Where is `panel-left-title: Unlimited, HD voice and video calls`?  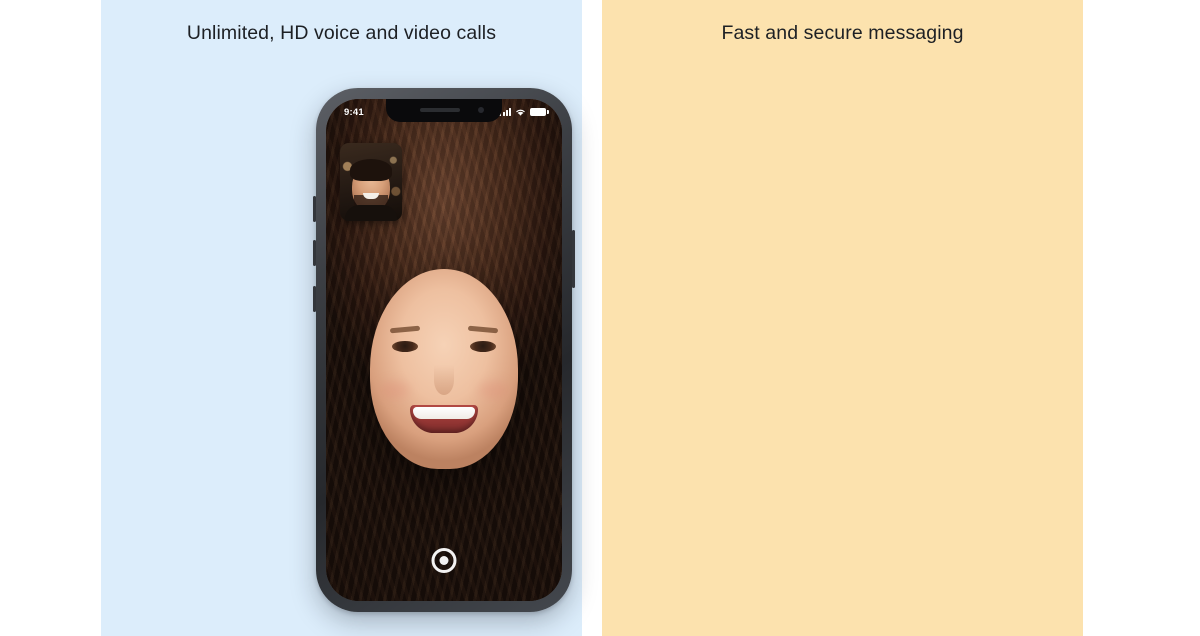
panel-left-title: Unlimited, HD voice and video calls is located at coordinates (341, 33).